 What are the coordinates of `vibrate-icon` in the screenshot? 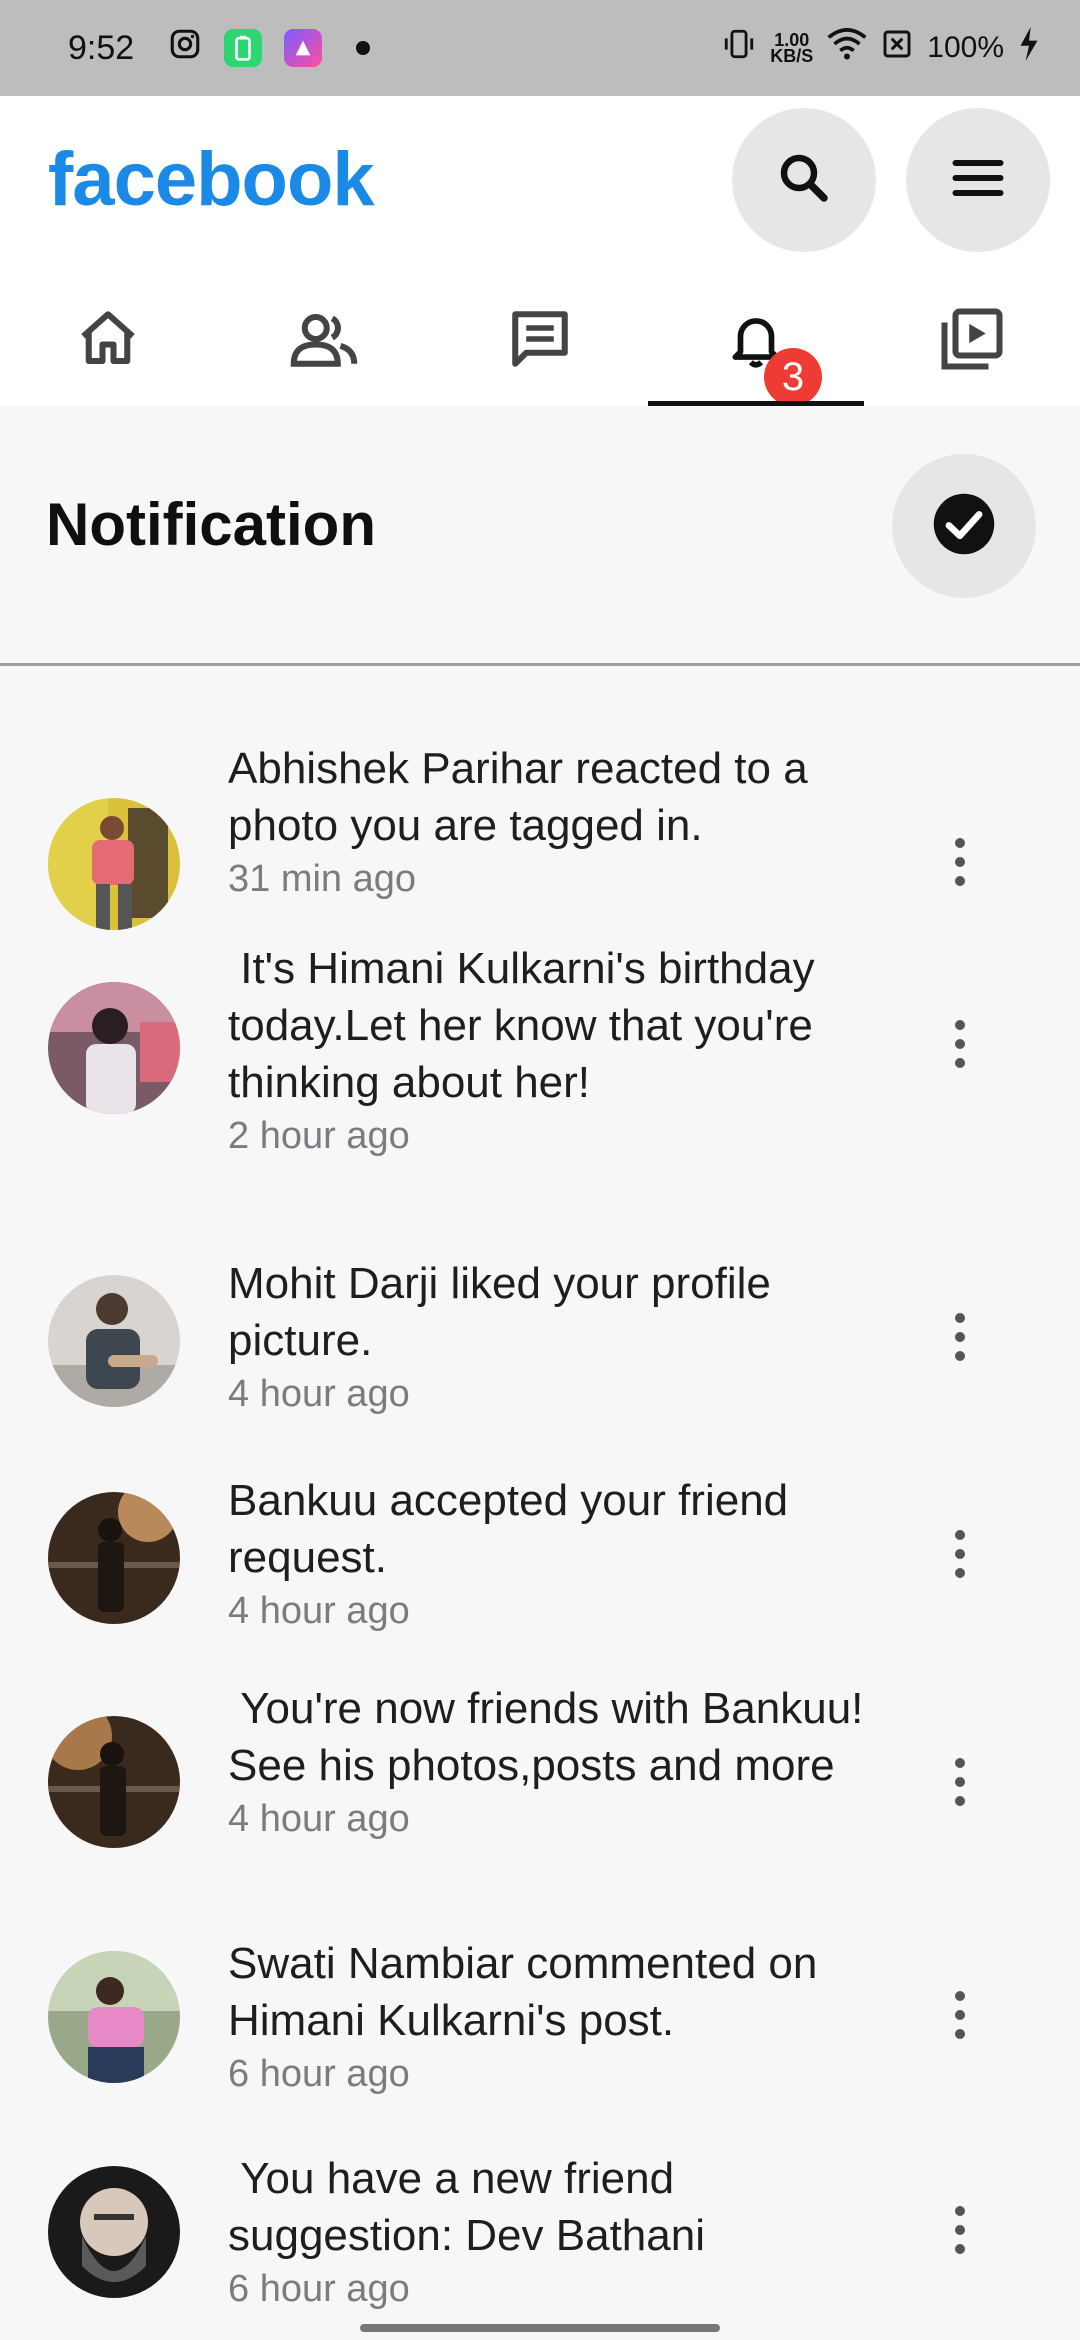 It's located at (739, 48).